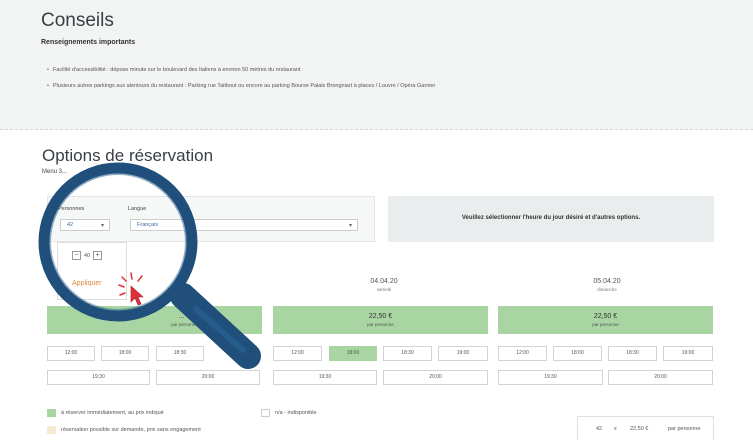 The image size is (753, 440). I want to click on legend-swatch-unavailable, so click(265, 413).